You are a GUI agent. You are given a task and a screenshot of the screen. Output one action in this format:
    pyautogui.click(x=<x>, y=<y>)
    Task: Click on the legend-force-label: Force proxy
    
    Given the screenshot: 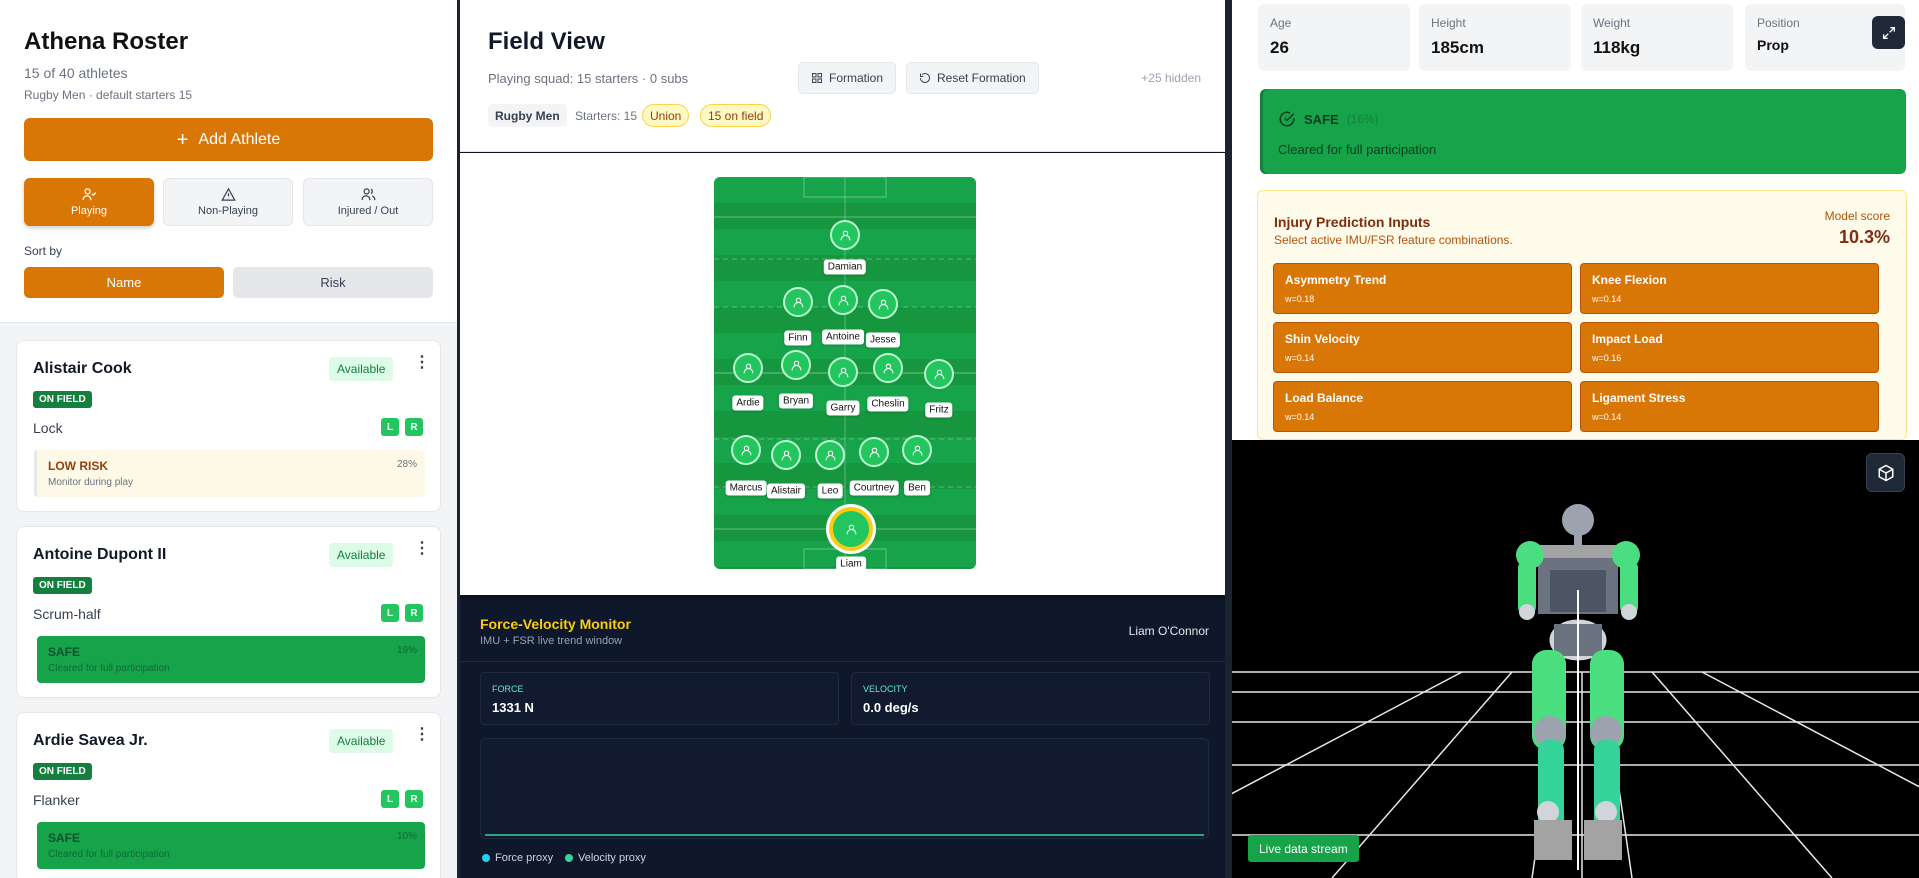 What is the action you would take?
    pyautogui.click(x=524, y=858)
    